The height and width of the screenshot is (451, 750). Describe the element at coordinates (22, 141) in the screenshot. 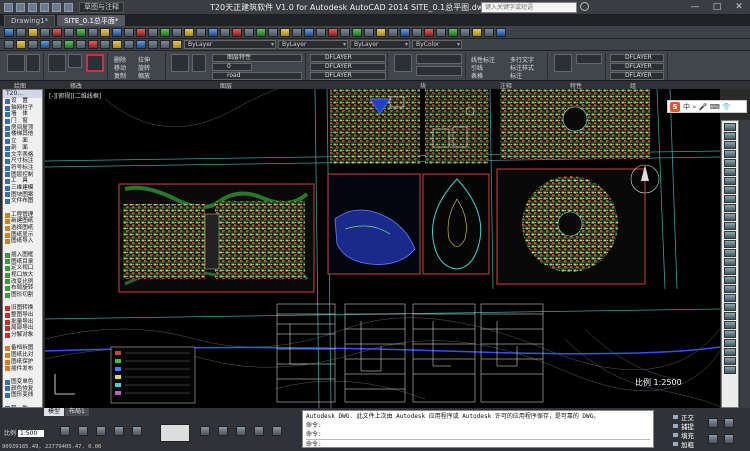

I see `t20-menu-item: 立 面` at that location.